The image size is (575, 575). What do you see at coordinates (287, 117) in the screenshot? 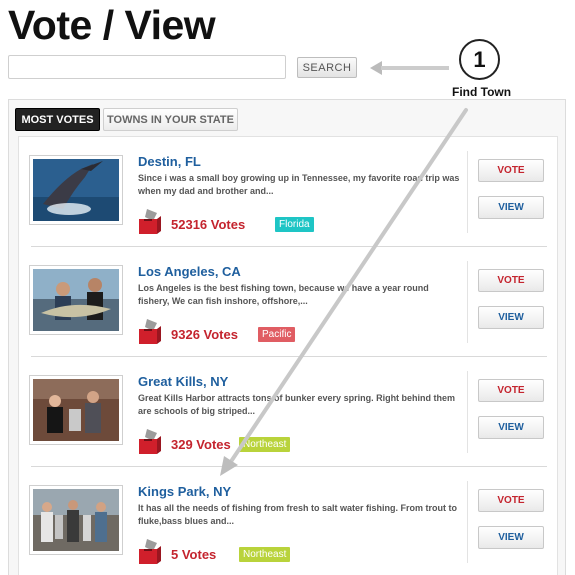
I see `tabs-bar: MOST VOTES TOWNS IN YOUR STATE` at bounding box center [287, 117].